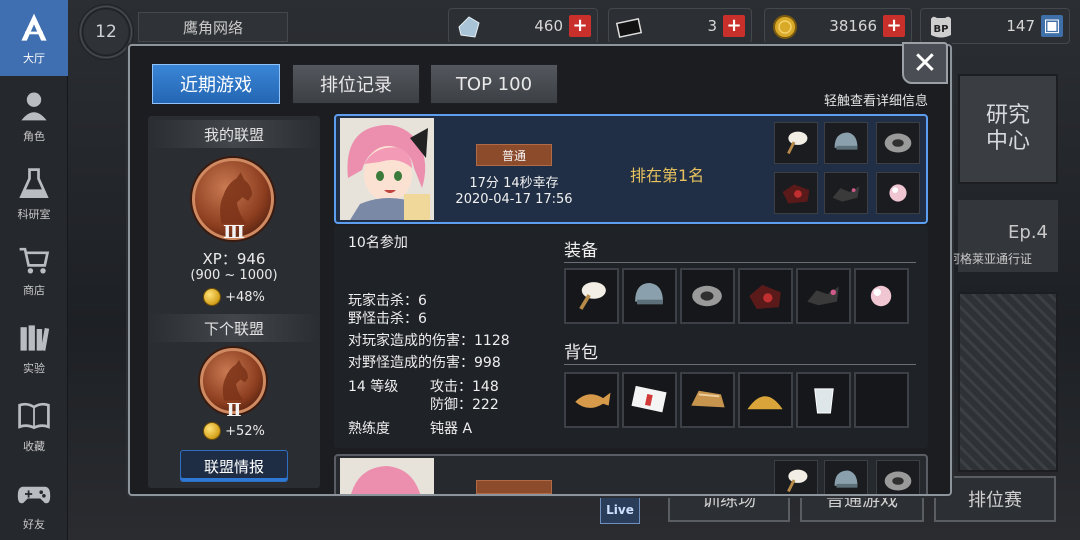 The image size is (1080, 540). What do you see at coordinates (740, 364) in the screenshot?
I see `bag-divider` at bounding box center [740, 364].